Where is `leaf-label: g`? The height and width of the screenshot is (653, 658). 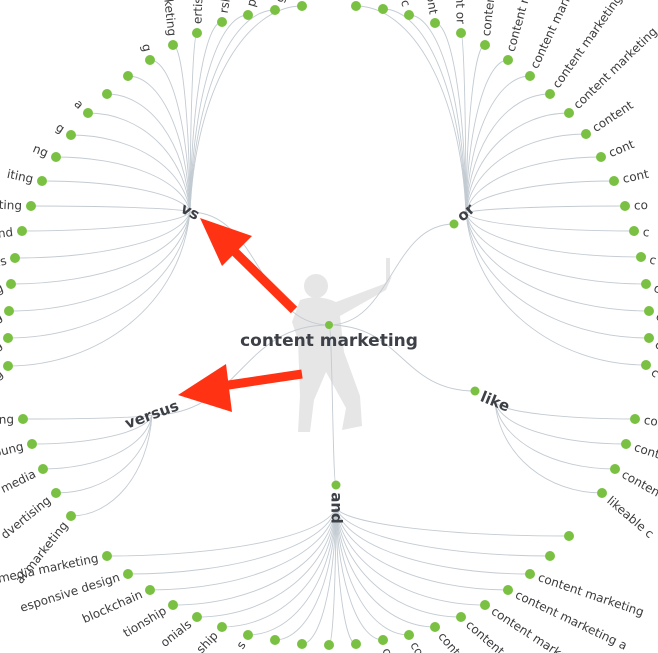
leaf-label: g is located at coordinates (60, 128).